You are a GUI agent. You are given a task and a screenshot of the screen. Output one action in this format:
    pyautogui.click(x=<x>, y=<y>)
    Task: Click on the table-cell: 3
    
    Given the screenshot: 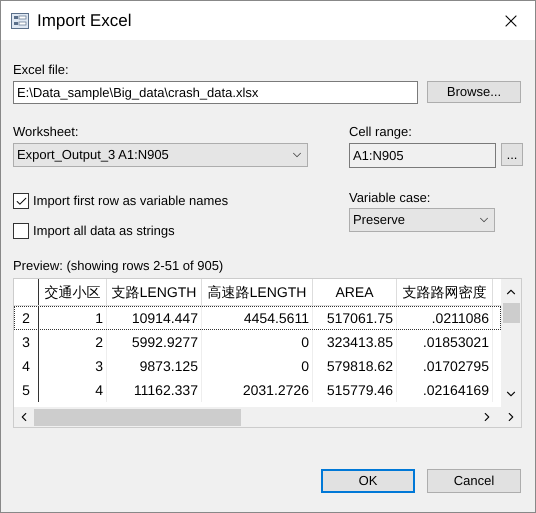 What is the action you would take?
    pyautogui.click(x=73, y=366)
    